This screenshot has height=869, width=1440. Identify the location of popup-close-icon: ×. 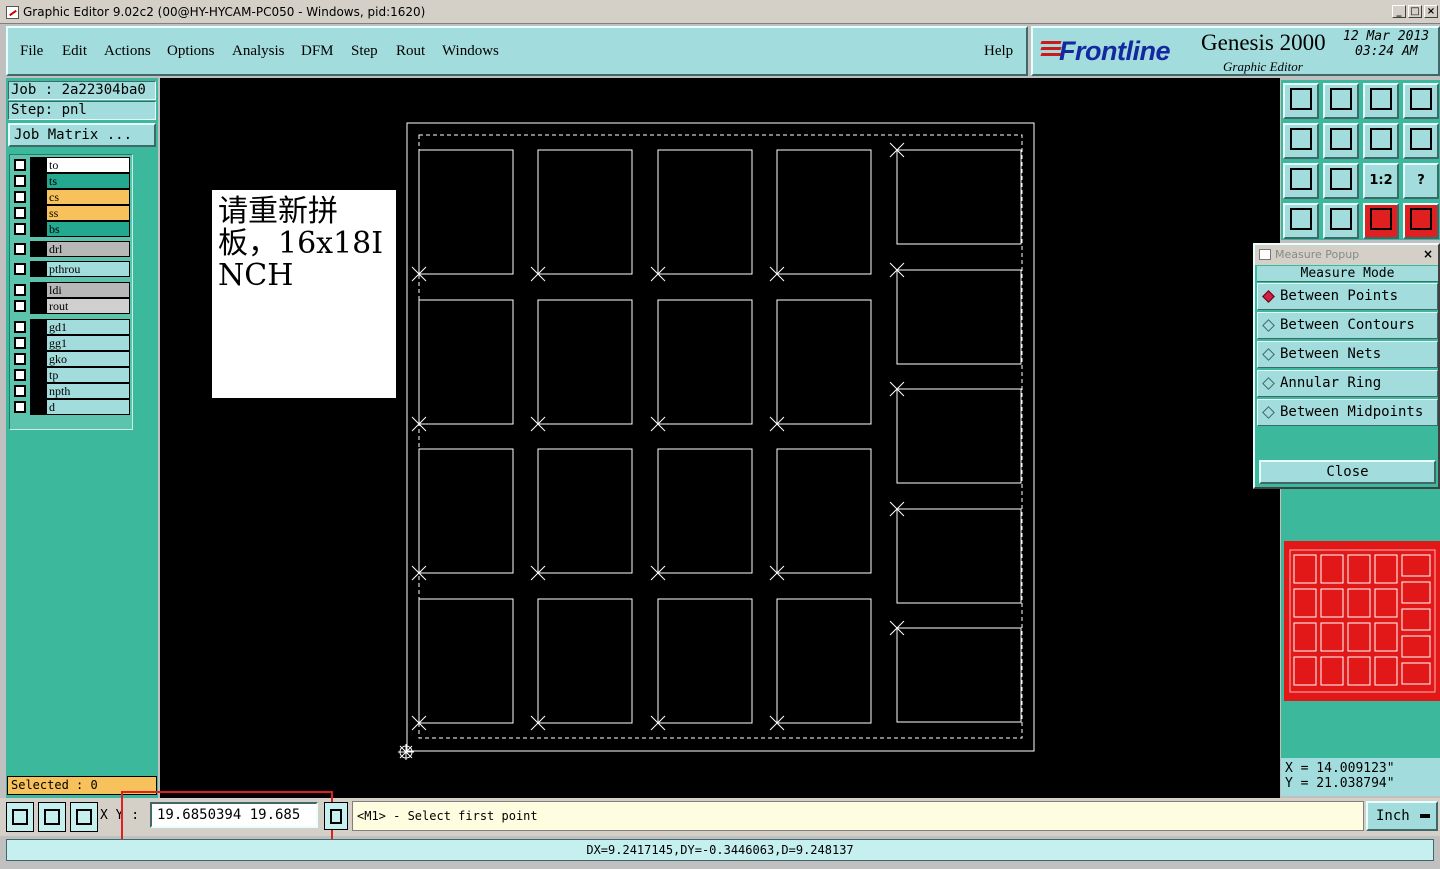
(1428, 254).